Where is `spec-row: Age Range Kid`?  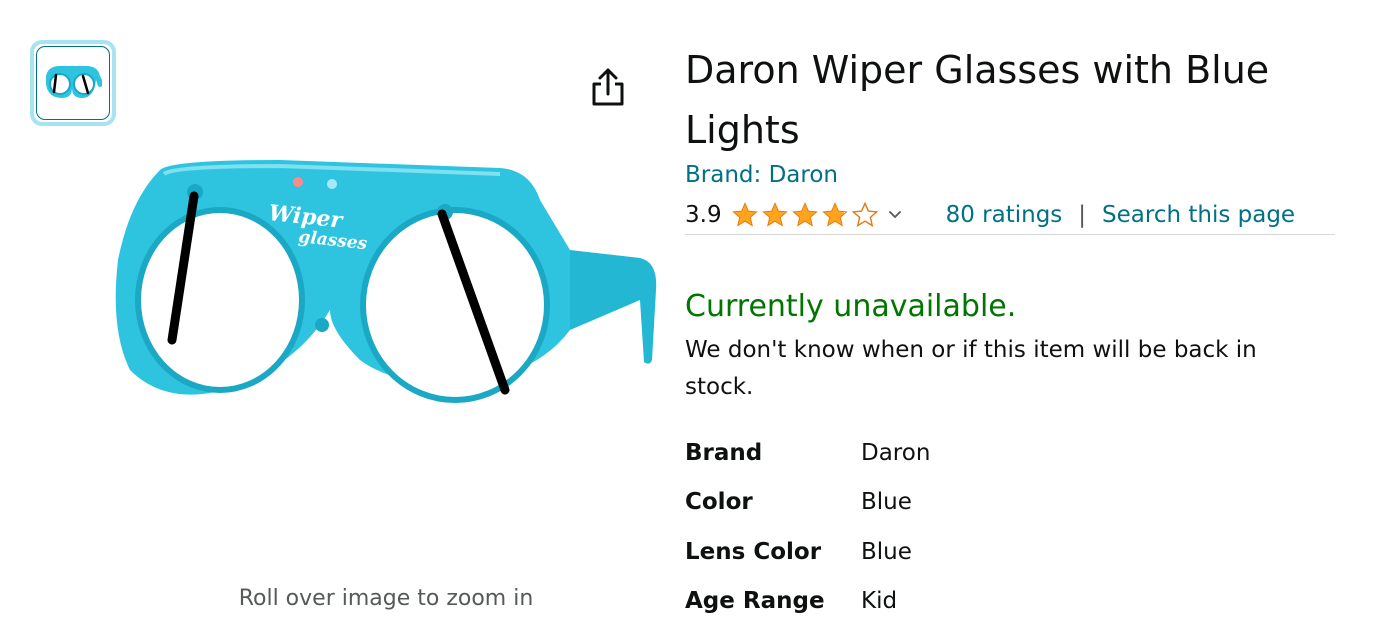
spec-row: Age Range Kid is located at coordinates (807, 601).